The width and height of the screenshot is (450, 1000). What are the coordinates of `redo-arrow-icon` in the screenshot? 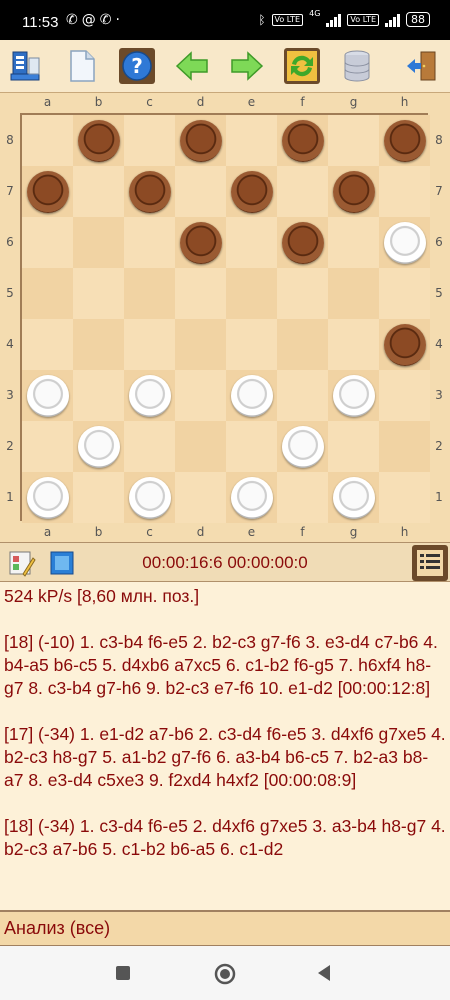 It's located at (247, 66).